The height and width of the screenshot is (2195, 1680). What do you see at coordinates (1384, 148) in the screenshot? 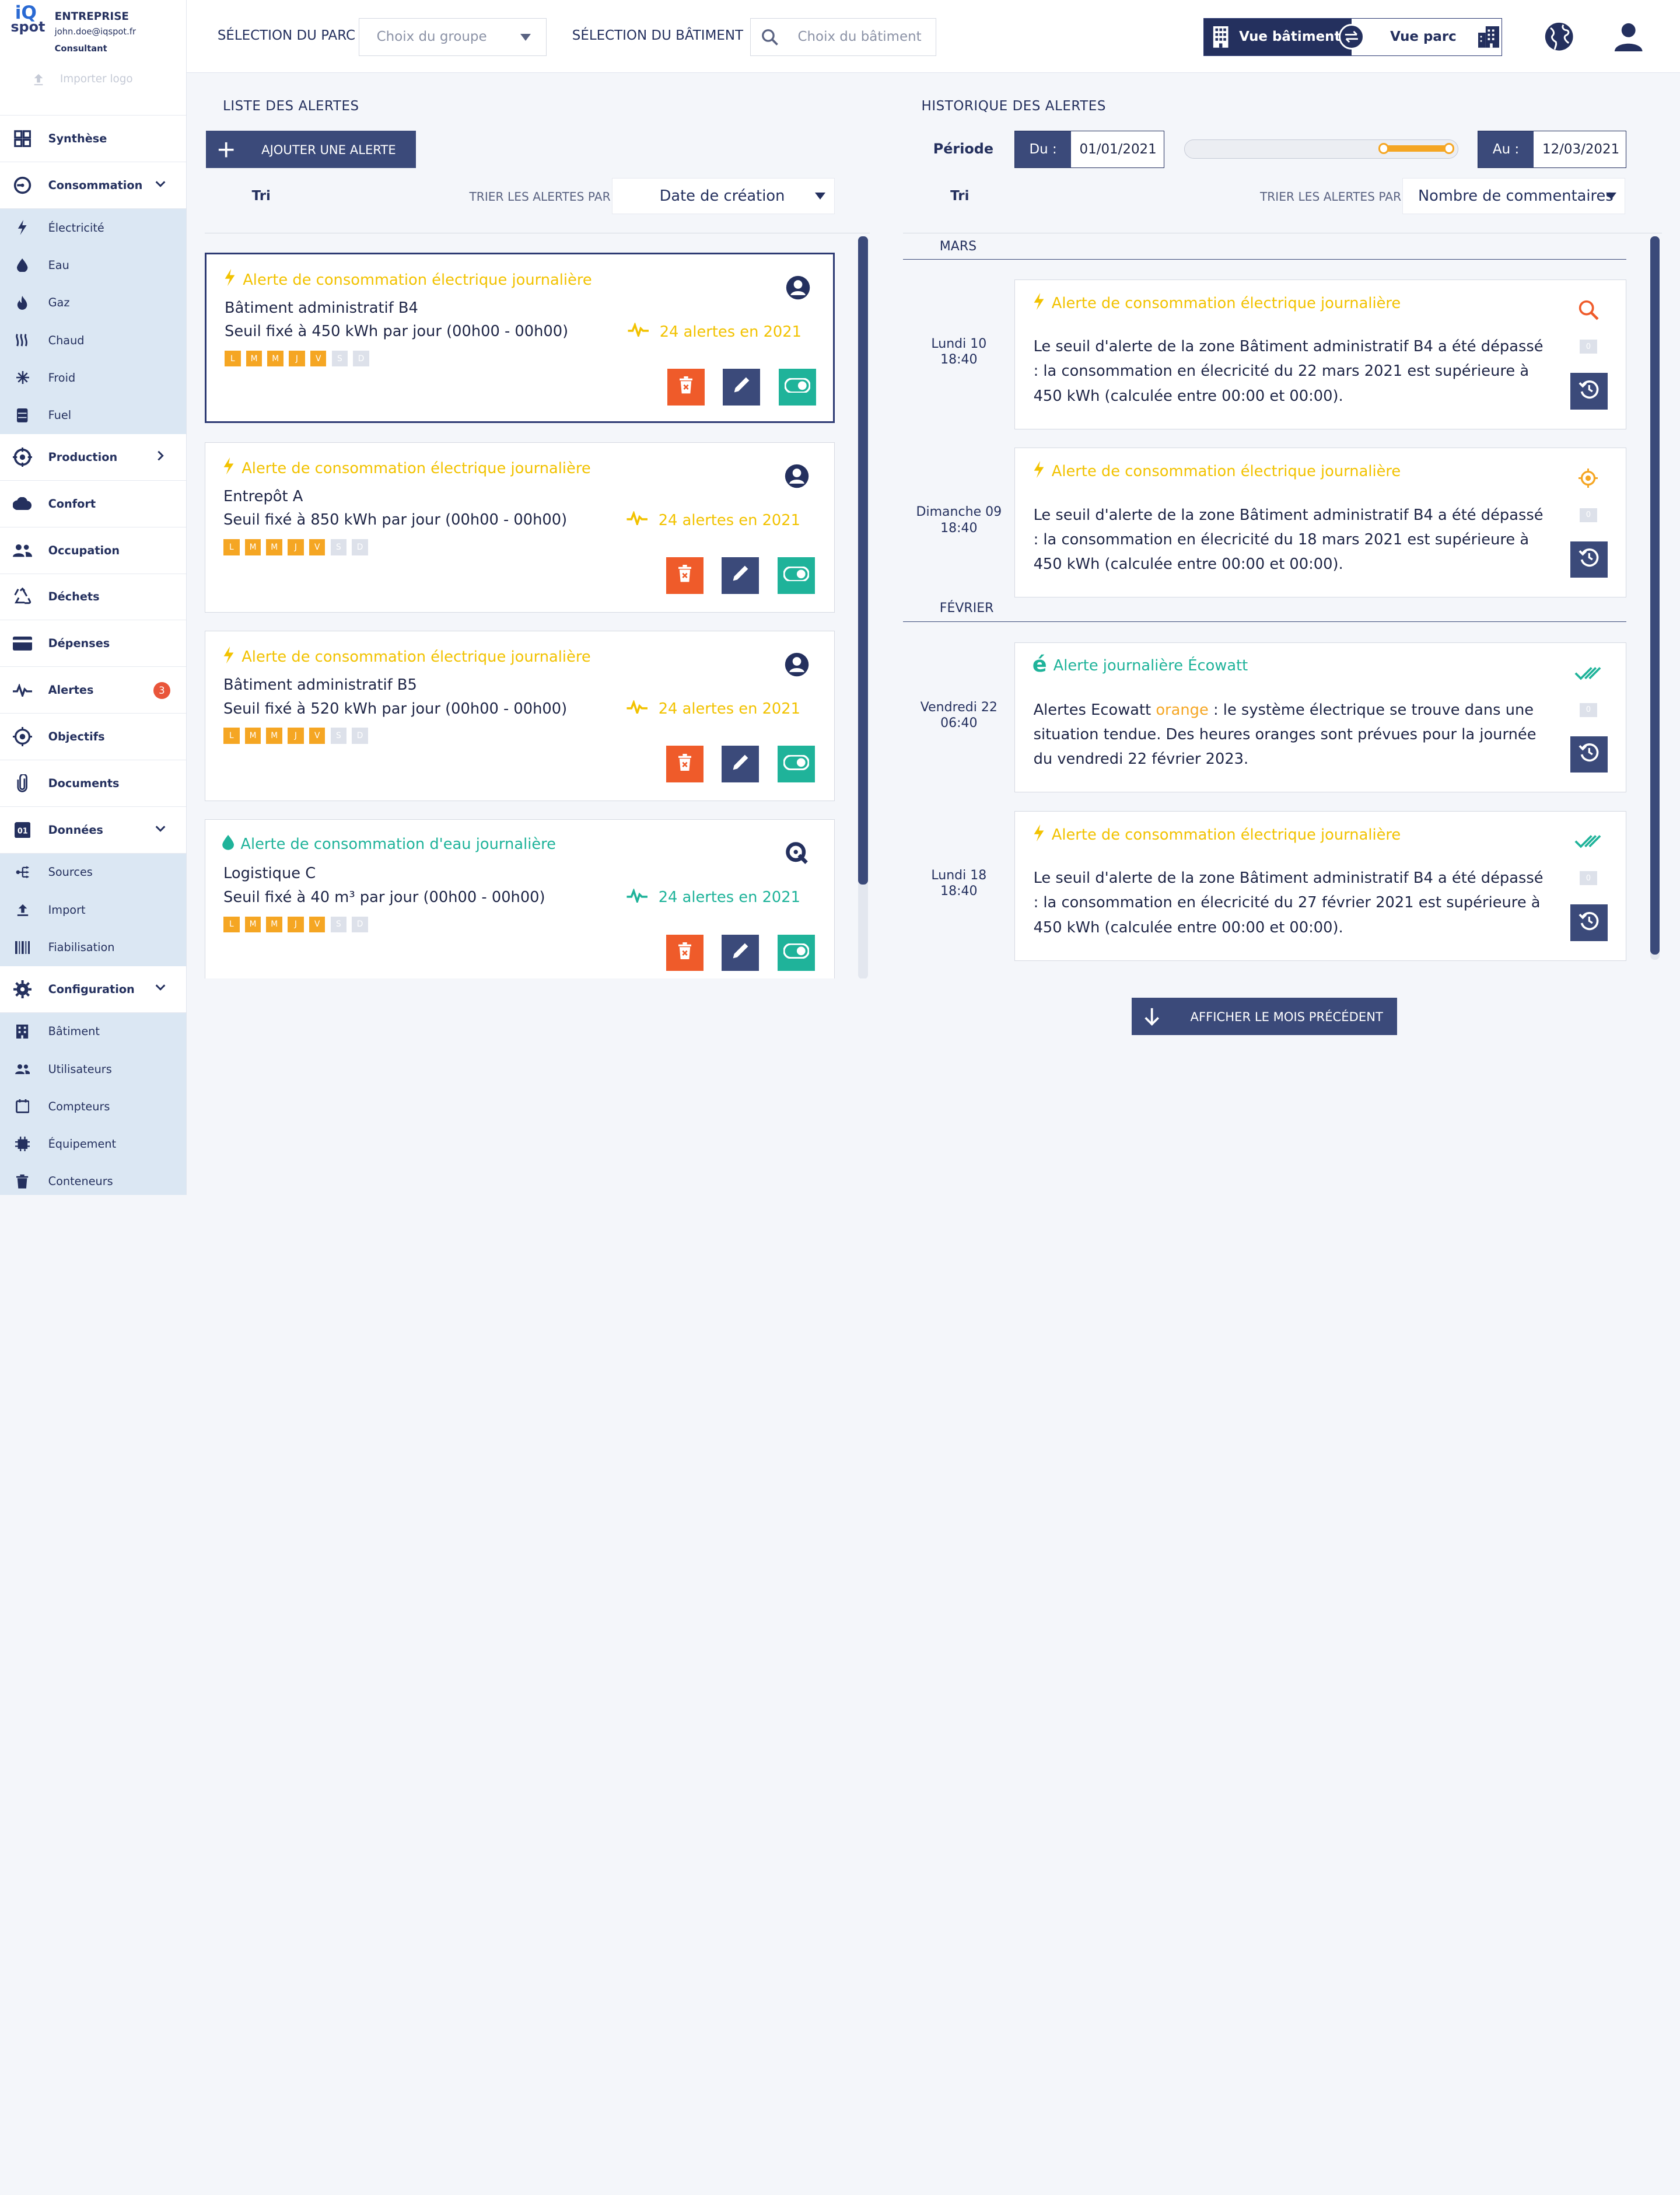
I see `period-slider-start-handle` at bounding box center [1384, 148].